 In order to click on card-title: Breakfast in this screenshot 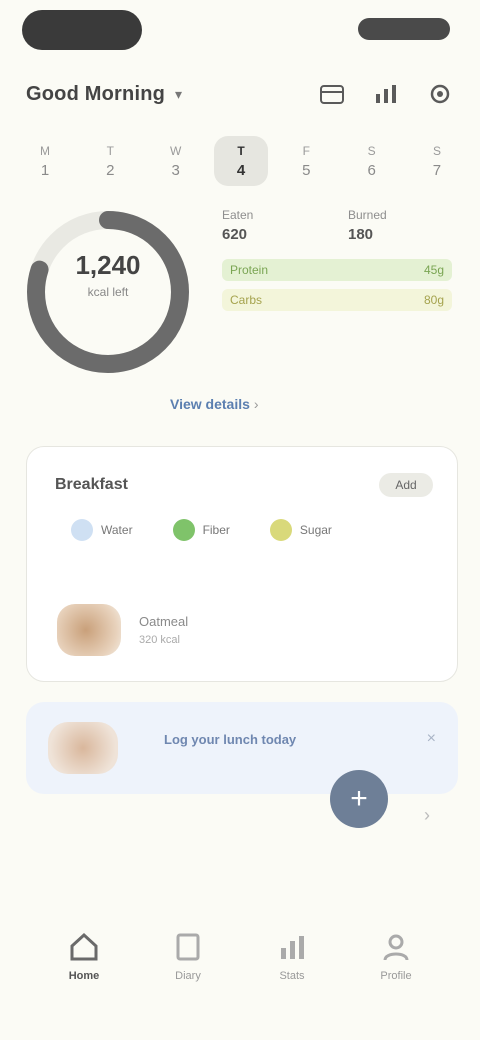, I will do `click(91, 484)`.